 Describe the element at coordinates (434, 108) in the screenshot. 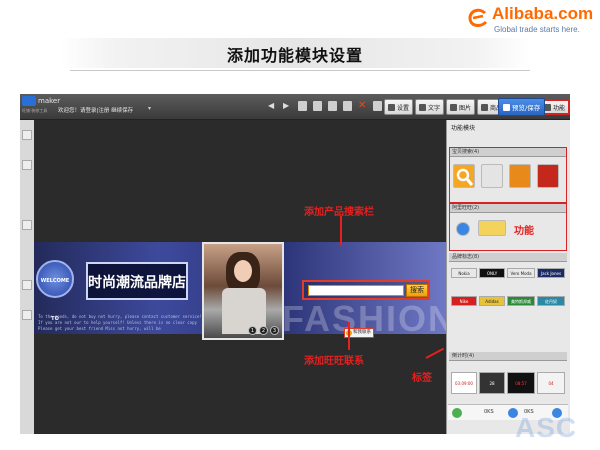

I see `text-label: 文字` at that location.